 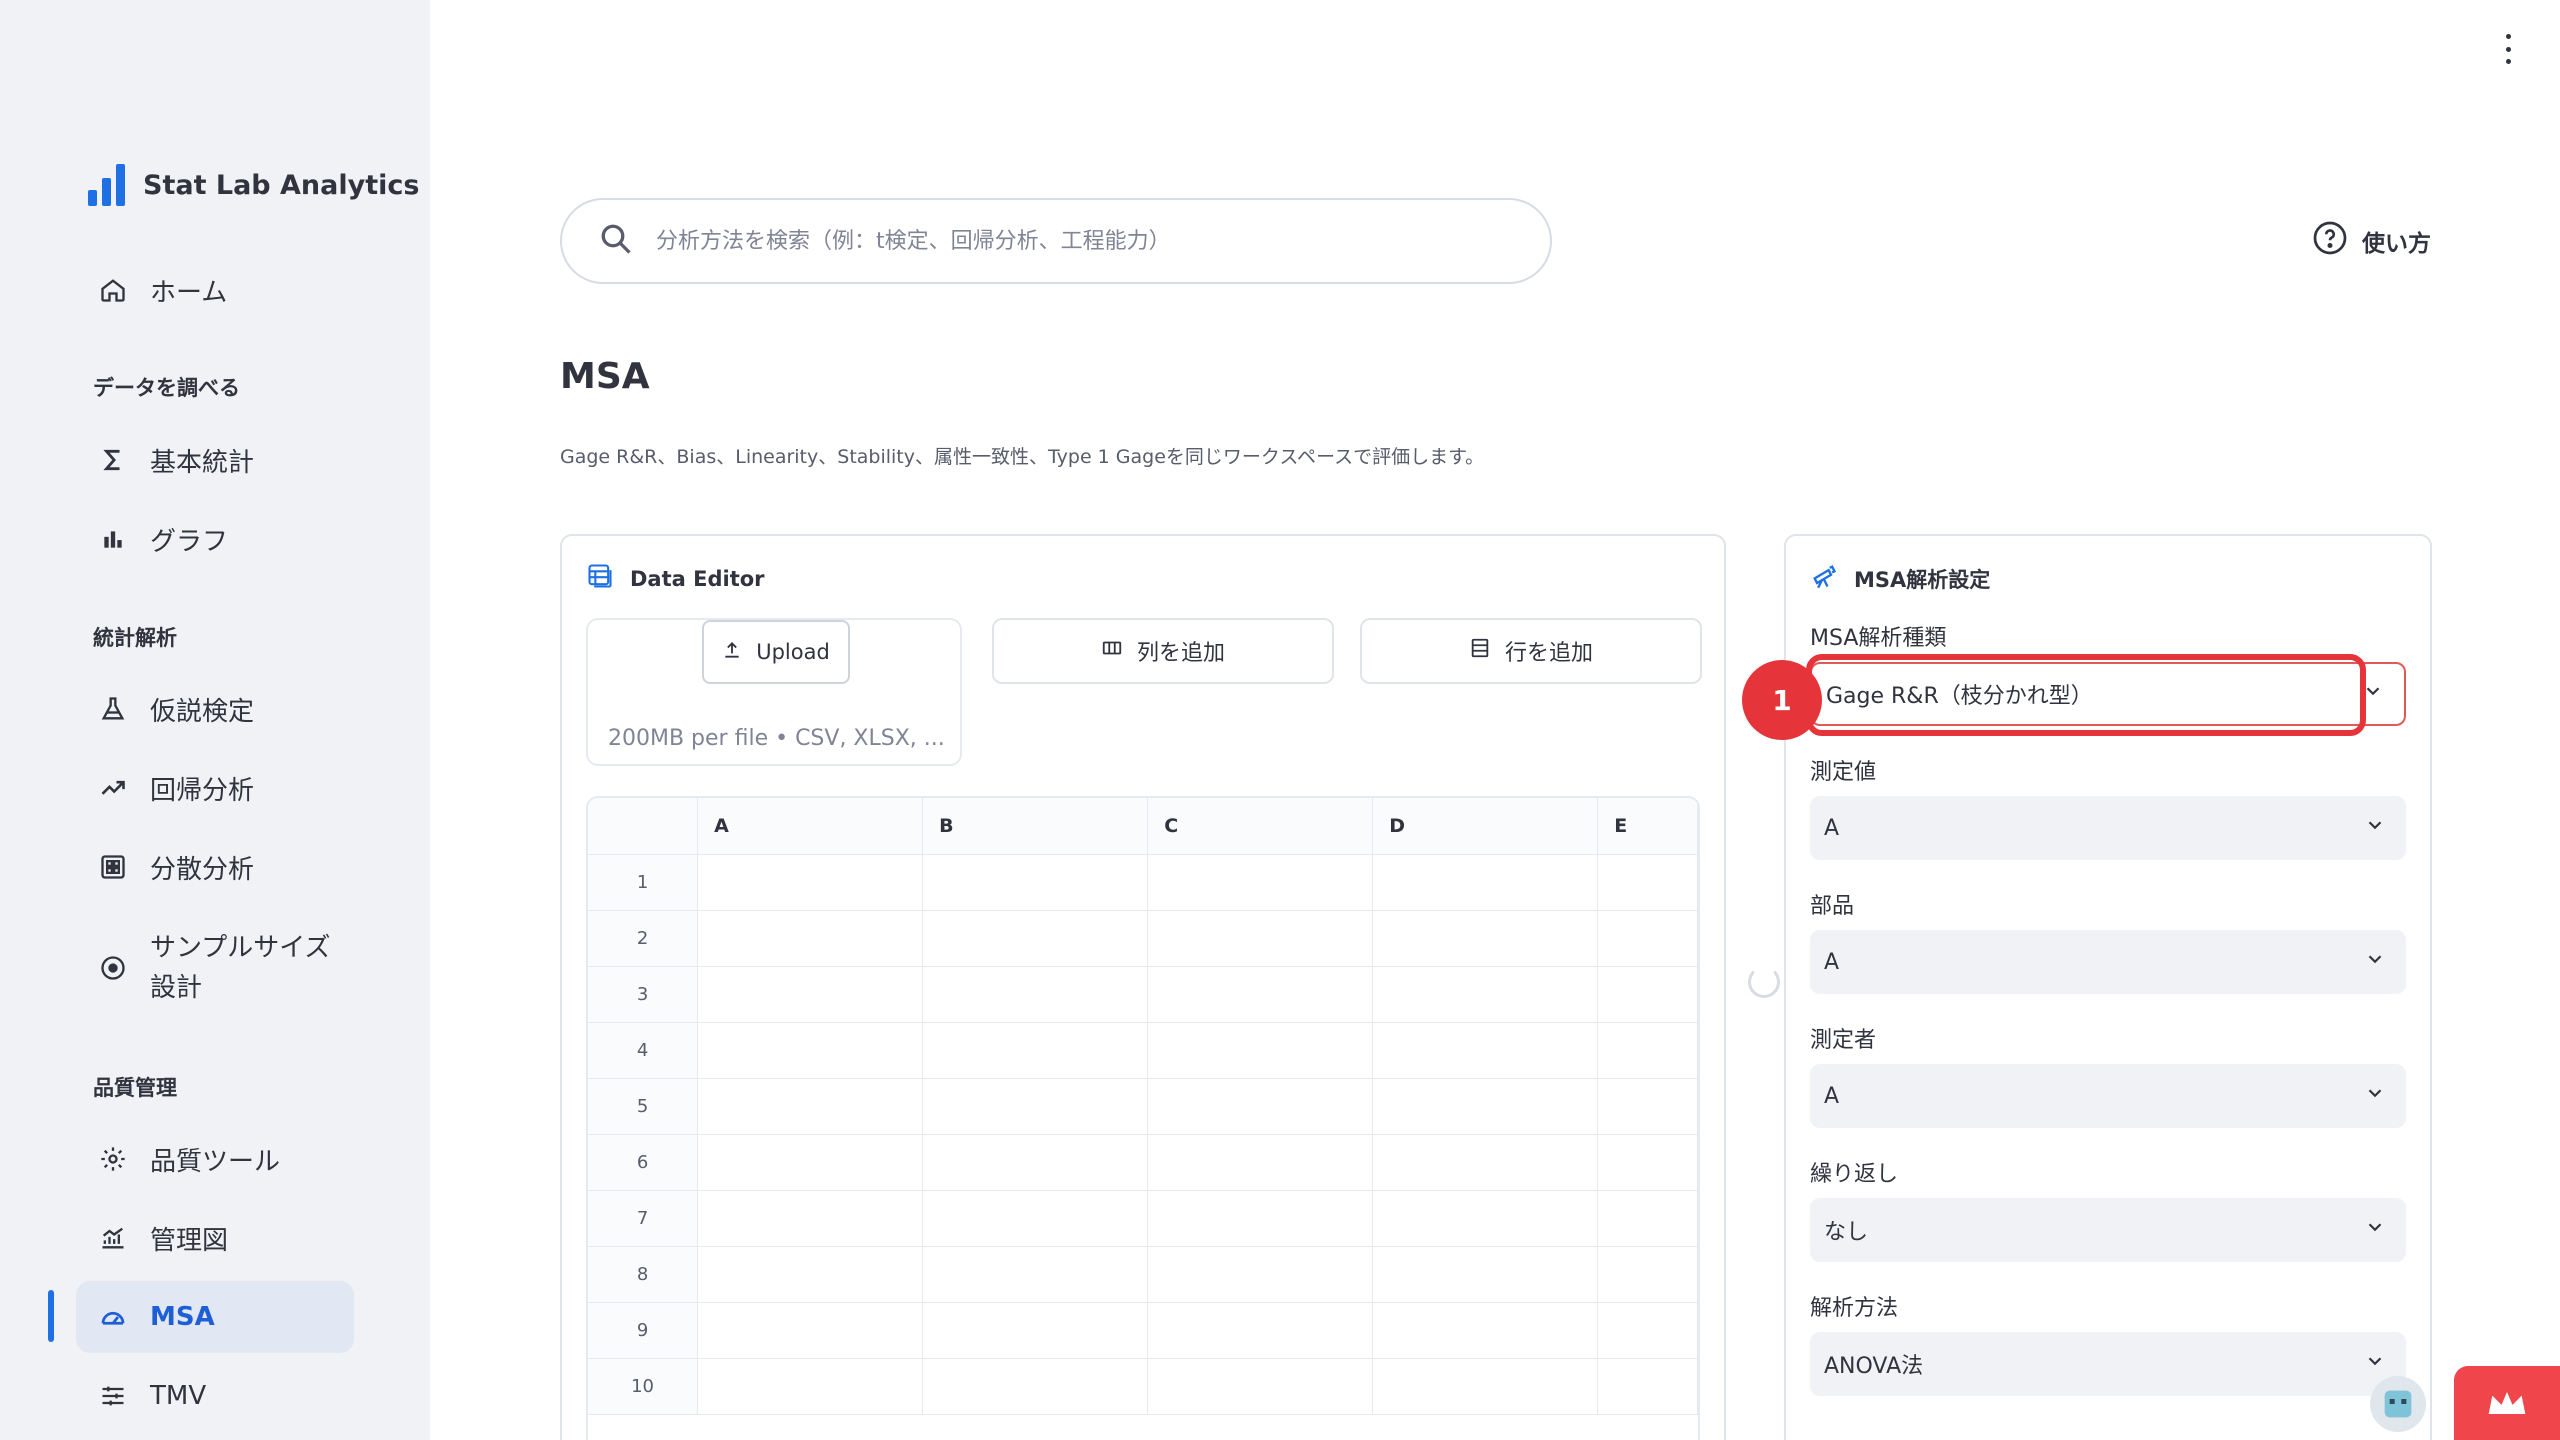 What do you see at coordinates (1260, 826) in the screenshot?
I see `column-header-c: C` at bounding box center [1260, 826].